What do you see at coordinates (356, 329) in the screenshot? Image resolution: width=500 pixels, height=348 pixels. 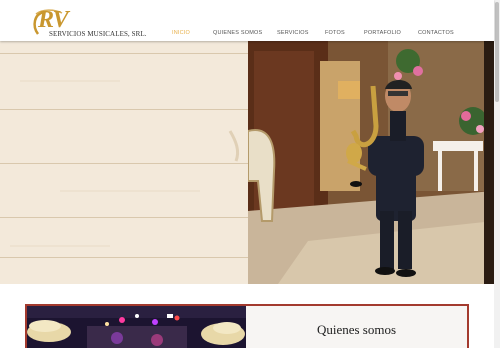 I see `about-title: Quienes somos` at bounding box center [356, 329].